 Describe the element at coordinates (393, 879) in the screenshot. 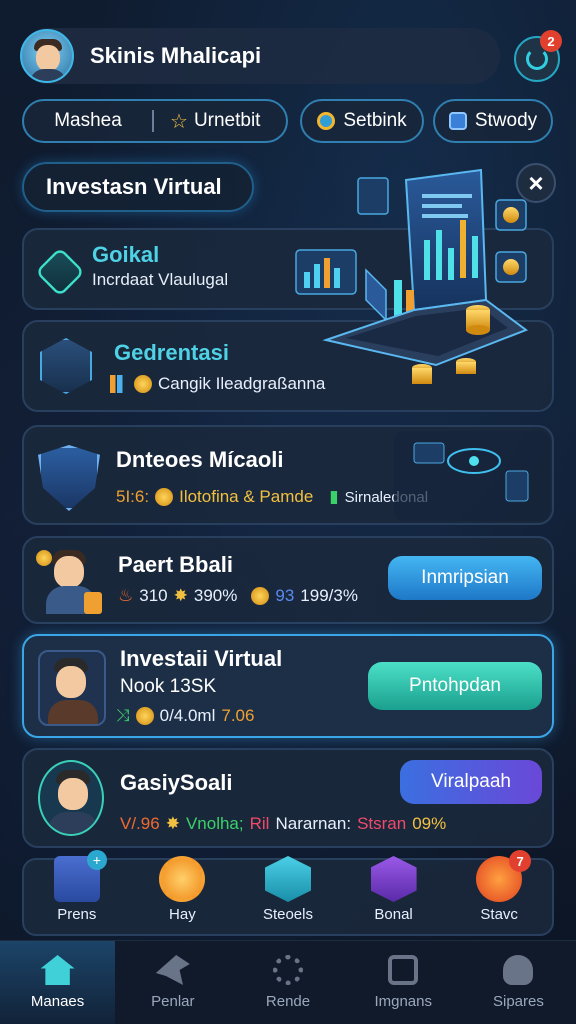

I see `search-hex-icon` at that location.